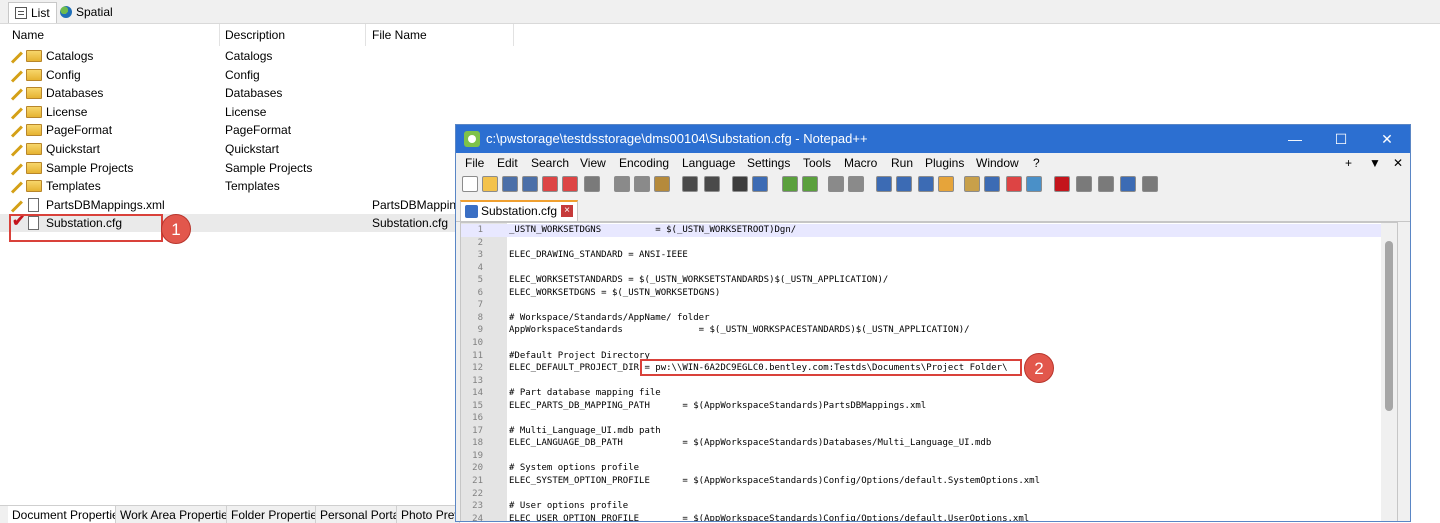 The image size is (1440, 523). I want to click on code-line: 19, so click(927, 456).